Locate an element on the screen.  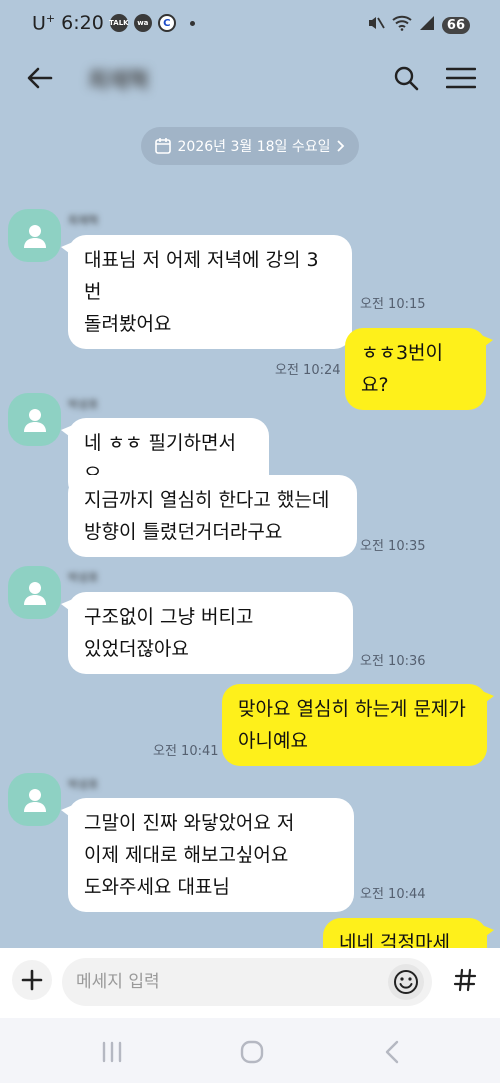
emoji-button is located at coordinates (406, 982).